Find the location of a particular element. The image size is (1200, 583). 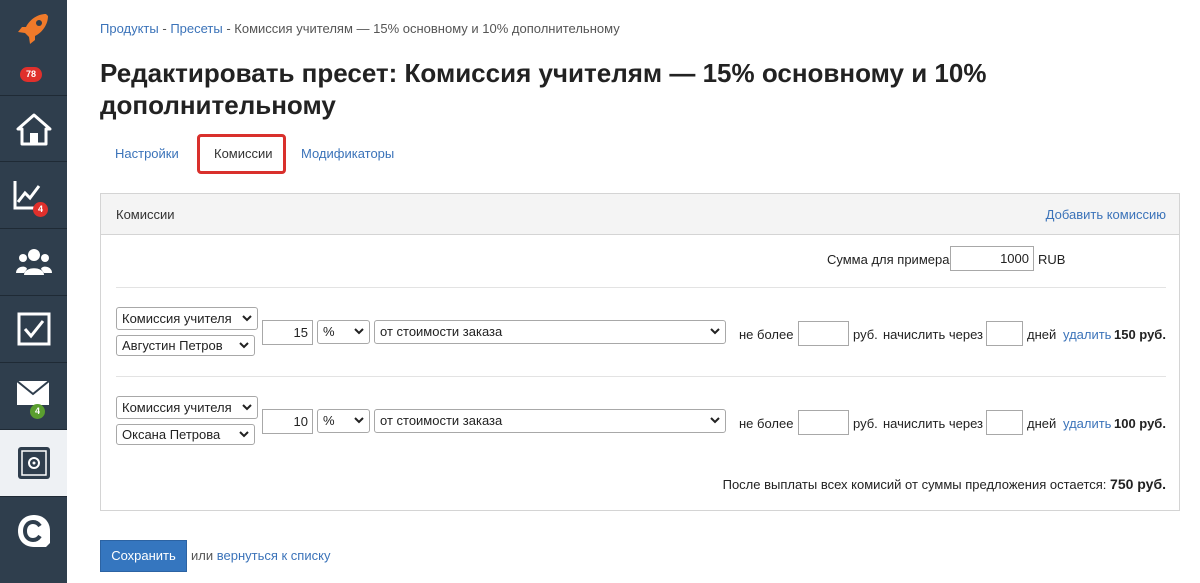

home-icon is located at coordinates (33, 129).